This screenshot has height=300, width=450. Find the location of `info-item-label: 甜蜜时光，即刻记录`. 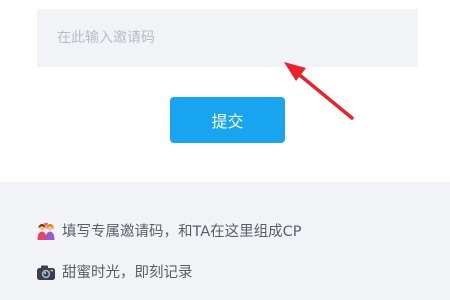

info-item-label: 甜蜜时光，即刻记录 is located at coordinates (127, 273).